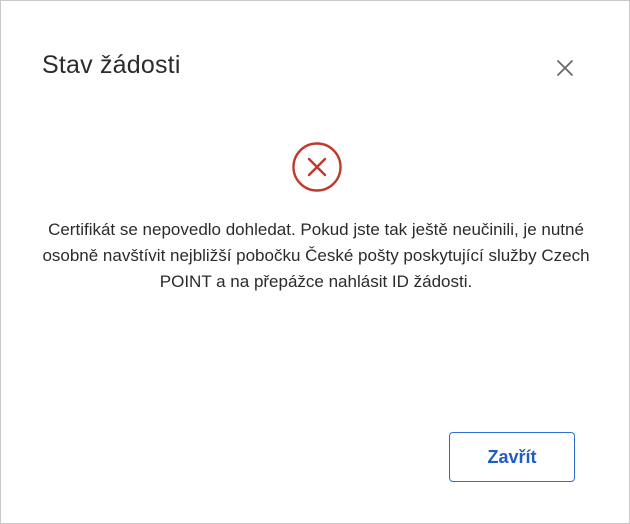 Image resolution: width=630 pixels, height=524 pixels. What do you see at coordinates (512, 457) in the screenshot?
I see `close-button: Zavřít` at bounding box center [512, 457].